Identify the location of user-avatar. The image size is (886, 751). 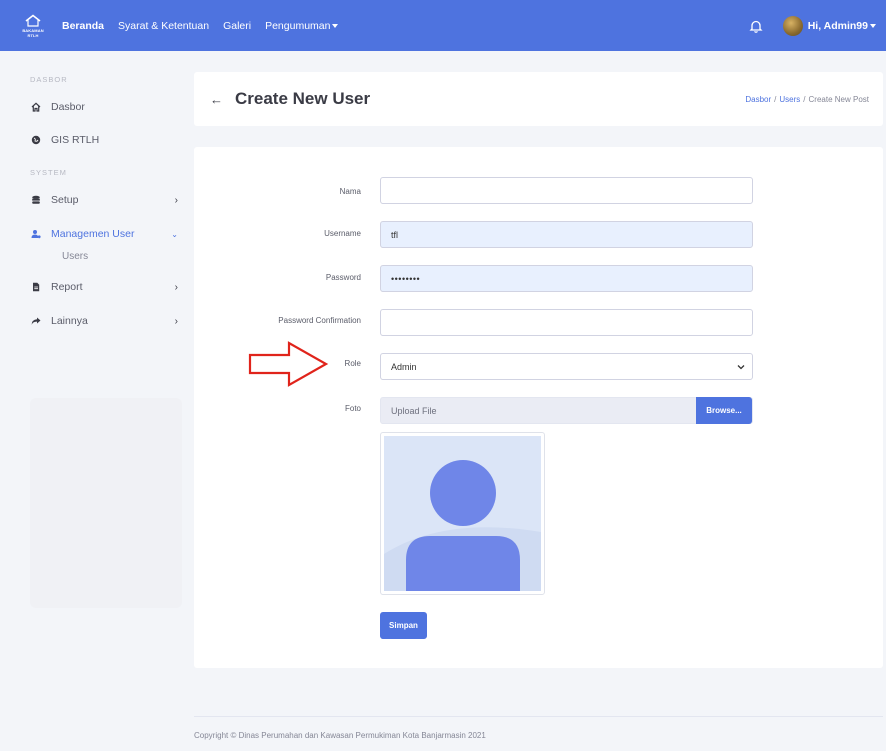
(792, 25).